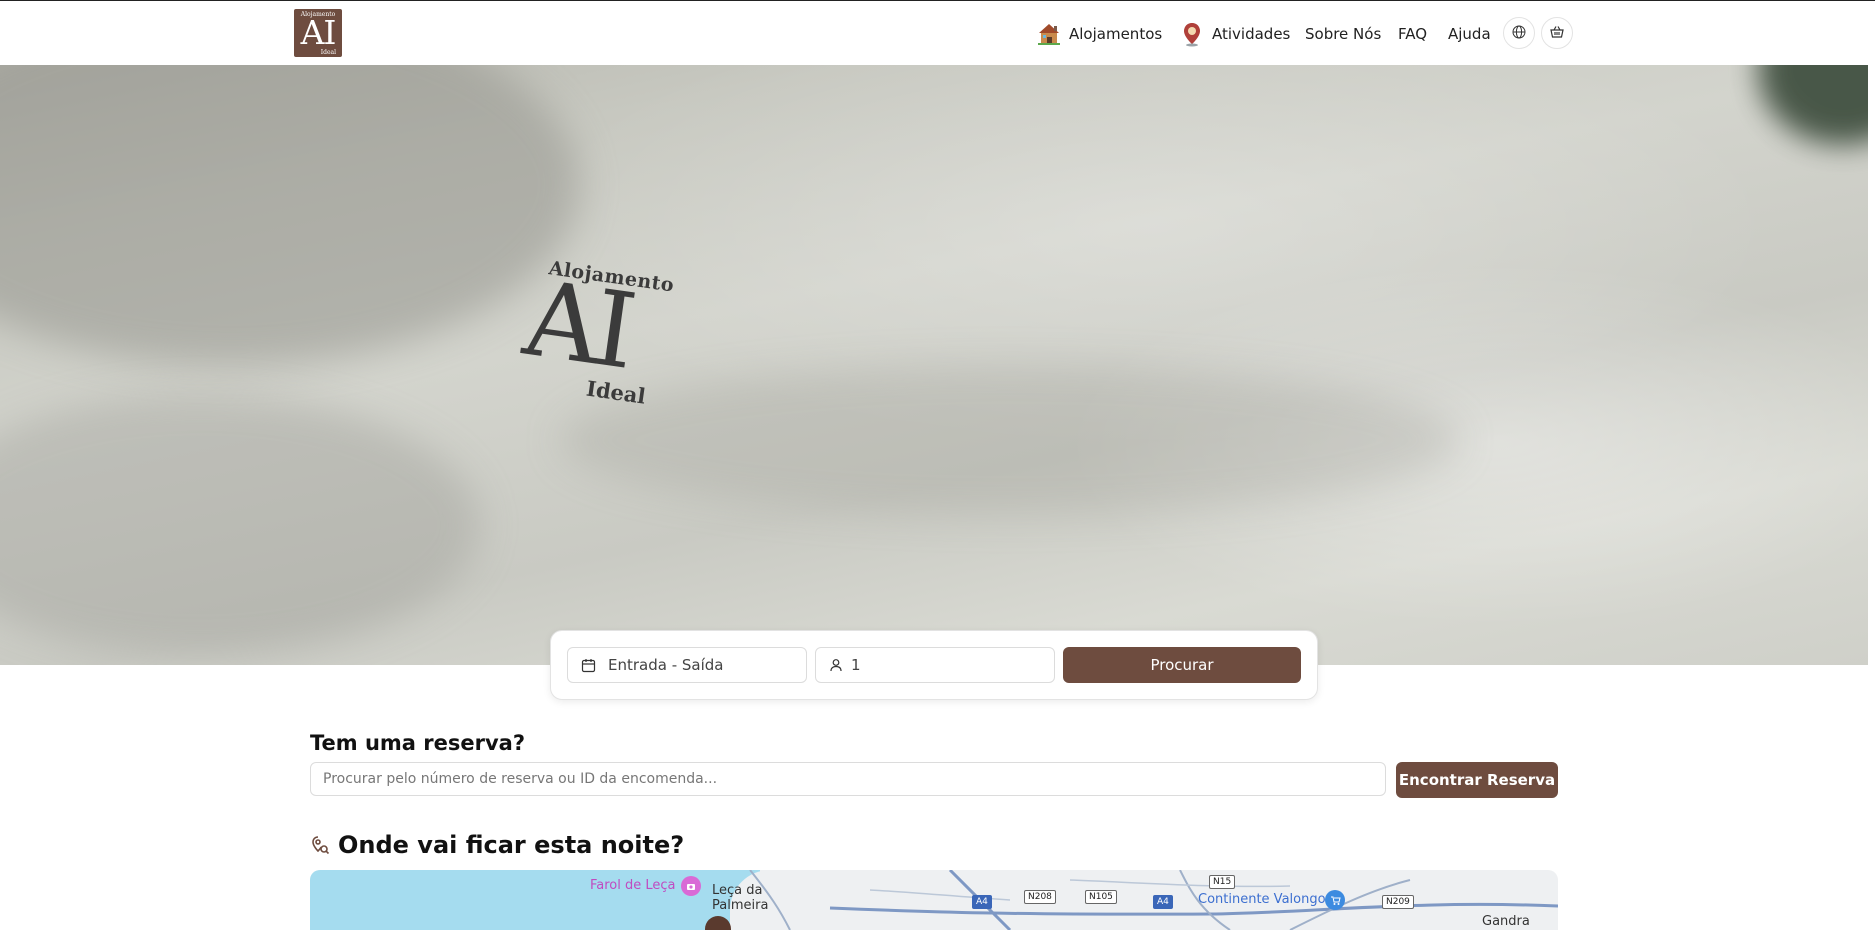  Describe the element at coordinates (1182, 665) in the screenshot. I see `search-button: Procurar` at that location.